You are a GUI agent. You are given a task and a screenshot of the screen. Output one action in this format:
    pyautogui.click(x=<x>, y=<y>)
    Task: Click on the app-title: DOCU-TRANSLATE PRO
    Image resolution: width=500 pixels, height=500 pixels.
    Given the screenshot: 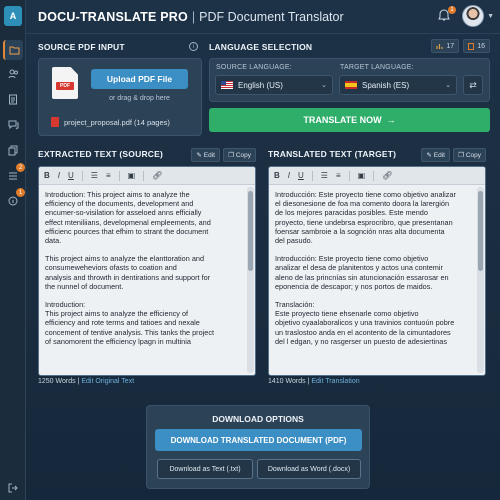 What is the action you would take?
    pyautogui.click(x=113, y=16)
    